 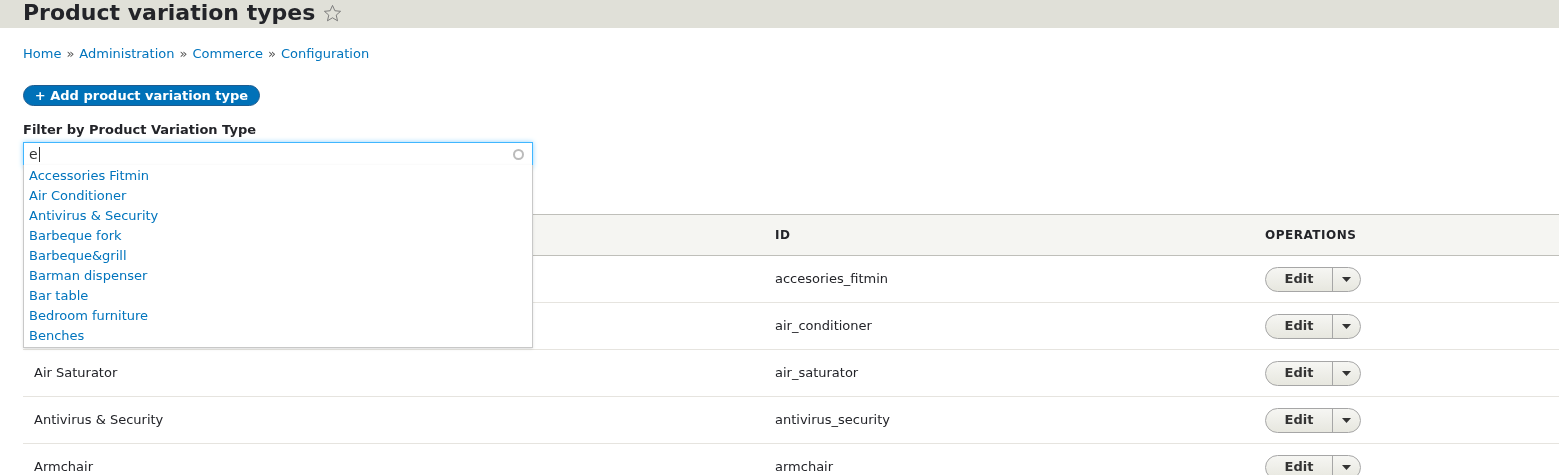 I want to click on autocomplete-item: Barbeque fork, so click(x=278, y=236).